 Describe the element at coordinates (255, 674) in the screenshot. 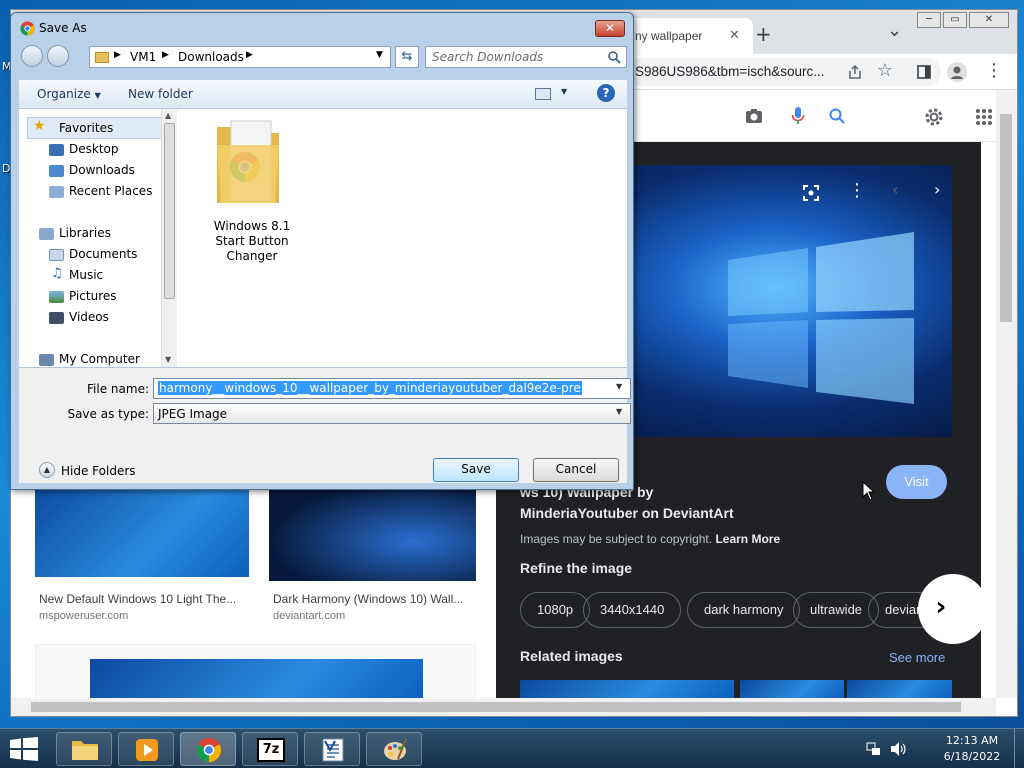

I see `result-card` at that location.